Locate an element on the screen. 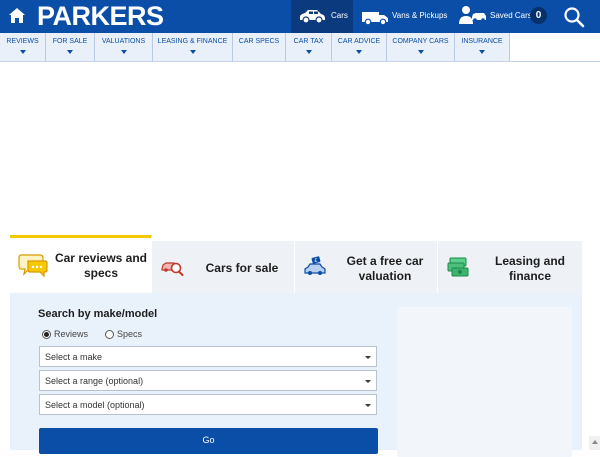 This screenshot has width=600, height=457. scroll-up-icon is located at coordinates (595, 442).